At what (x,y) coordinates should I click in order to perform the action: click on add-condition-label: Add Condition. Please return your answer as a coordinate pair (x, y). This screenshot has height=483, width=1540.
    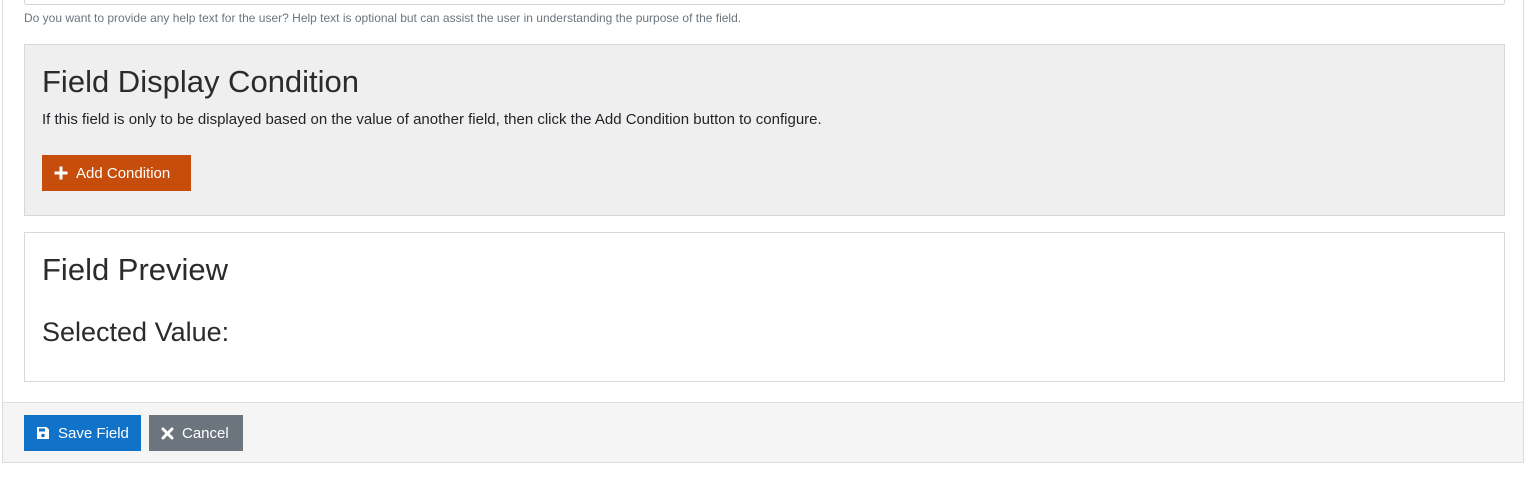
    Looking at the image, I should click on (123, 173).